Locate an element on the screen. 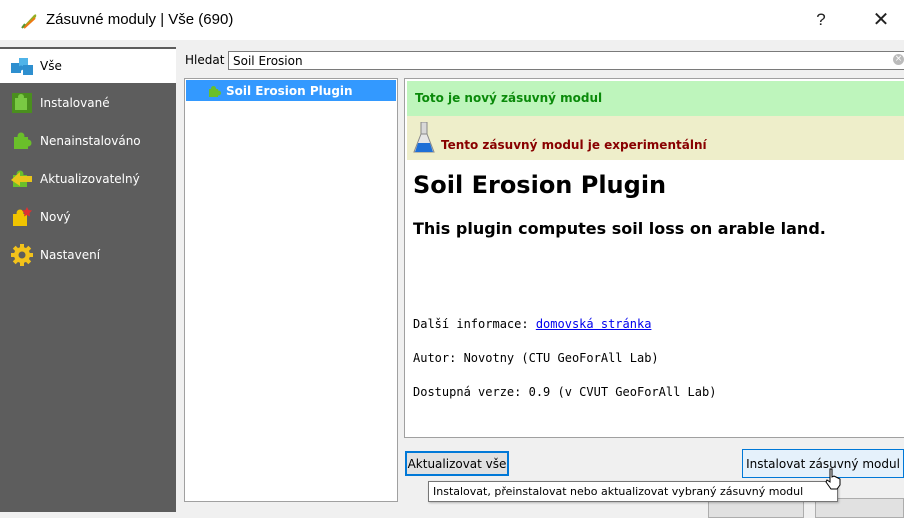  clear-search-icon: × is located at coordinates (898, 59).